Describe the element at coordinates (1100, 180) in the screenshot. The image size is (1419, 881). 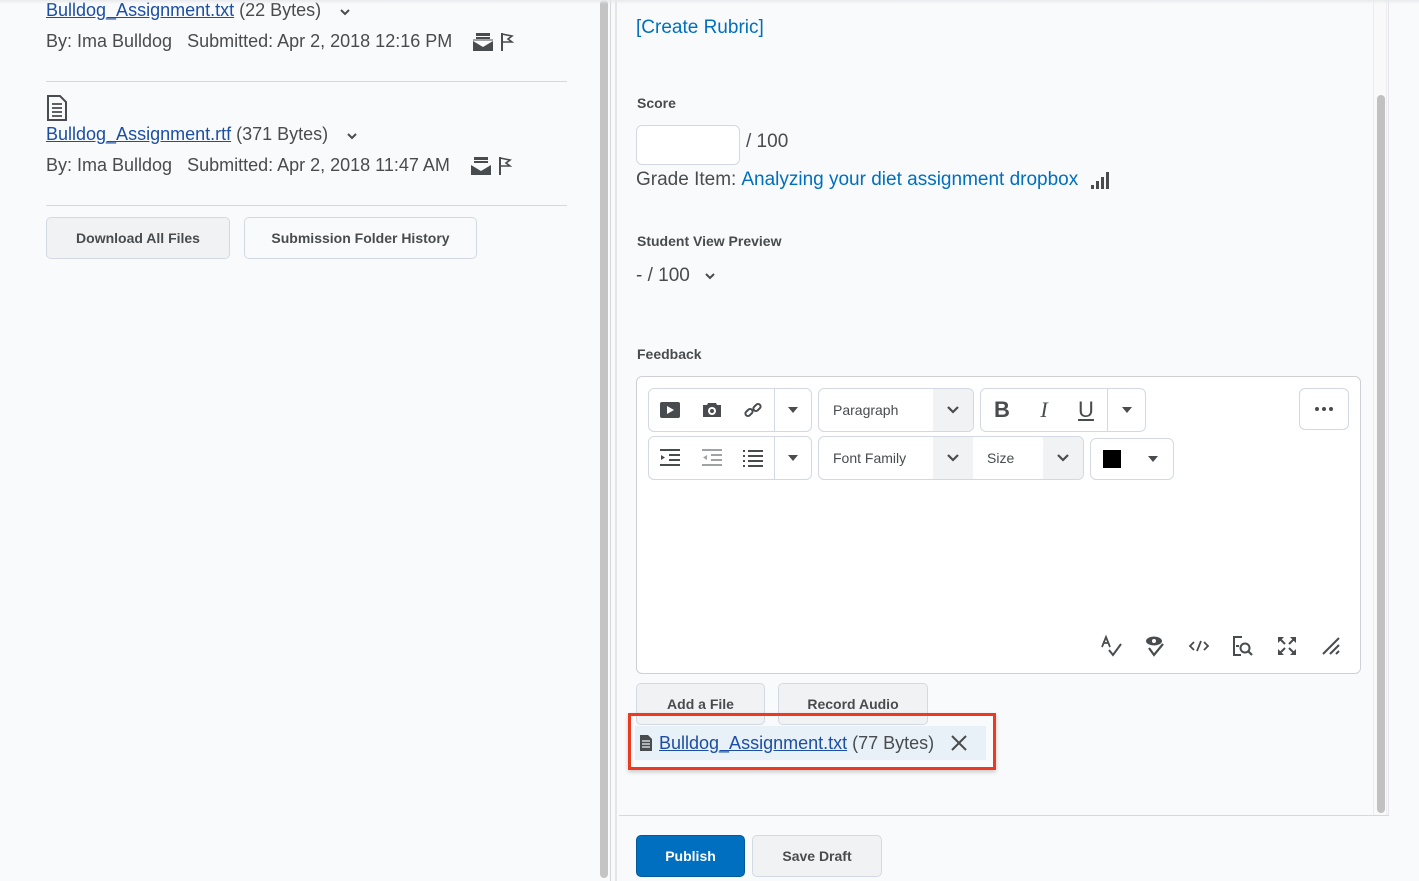
I see `statistics-icon` at that location.